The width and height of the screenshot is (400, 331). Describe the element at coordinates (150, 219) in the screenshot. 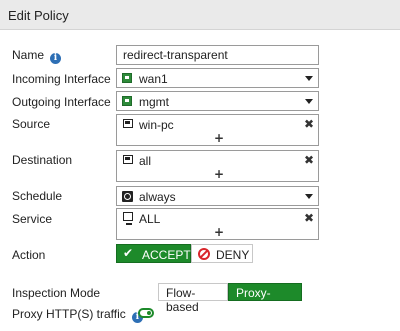

I see `service-item: ALL` at that location.